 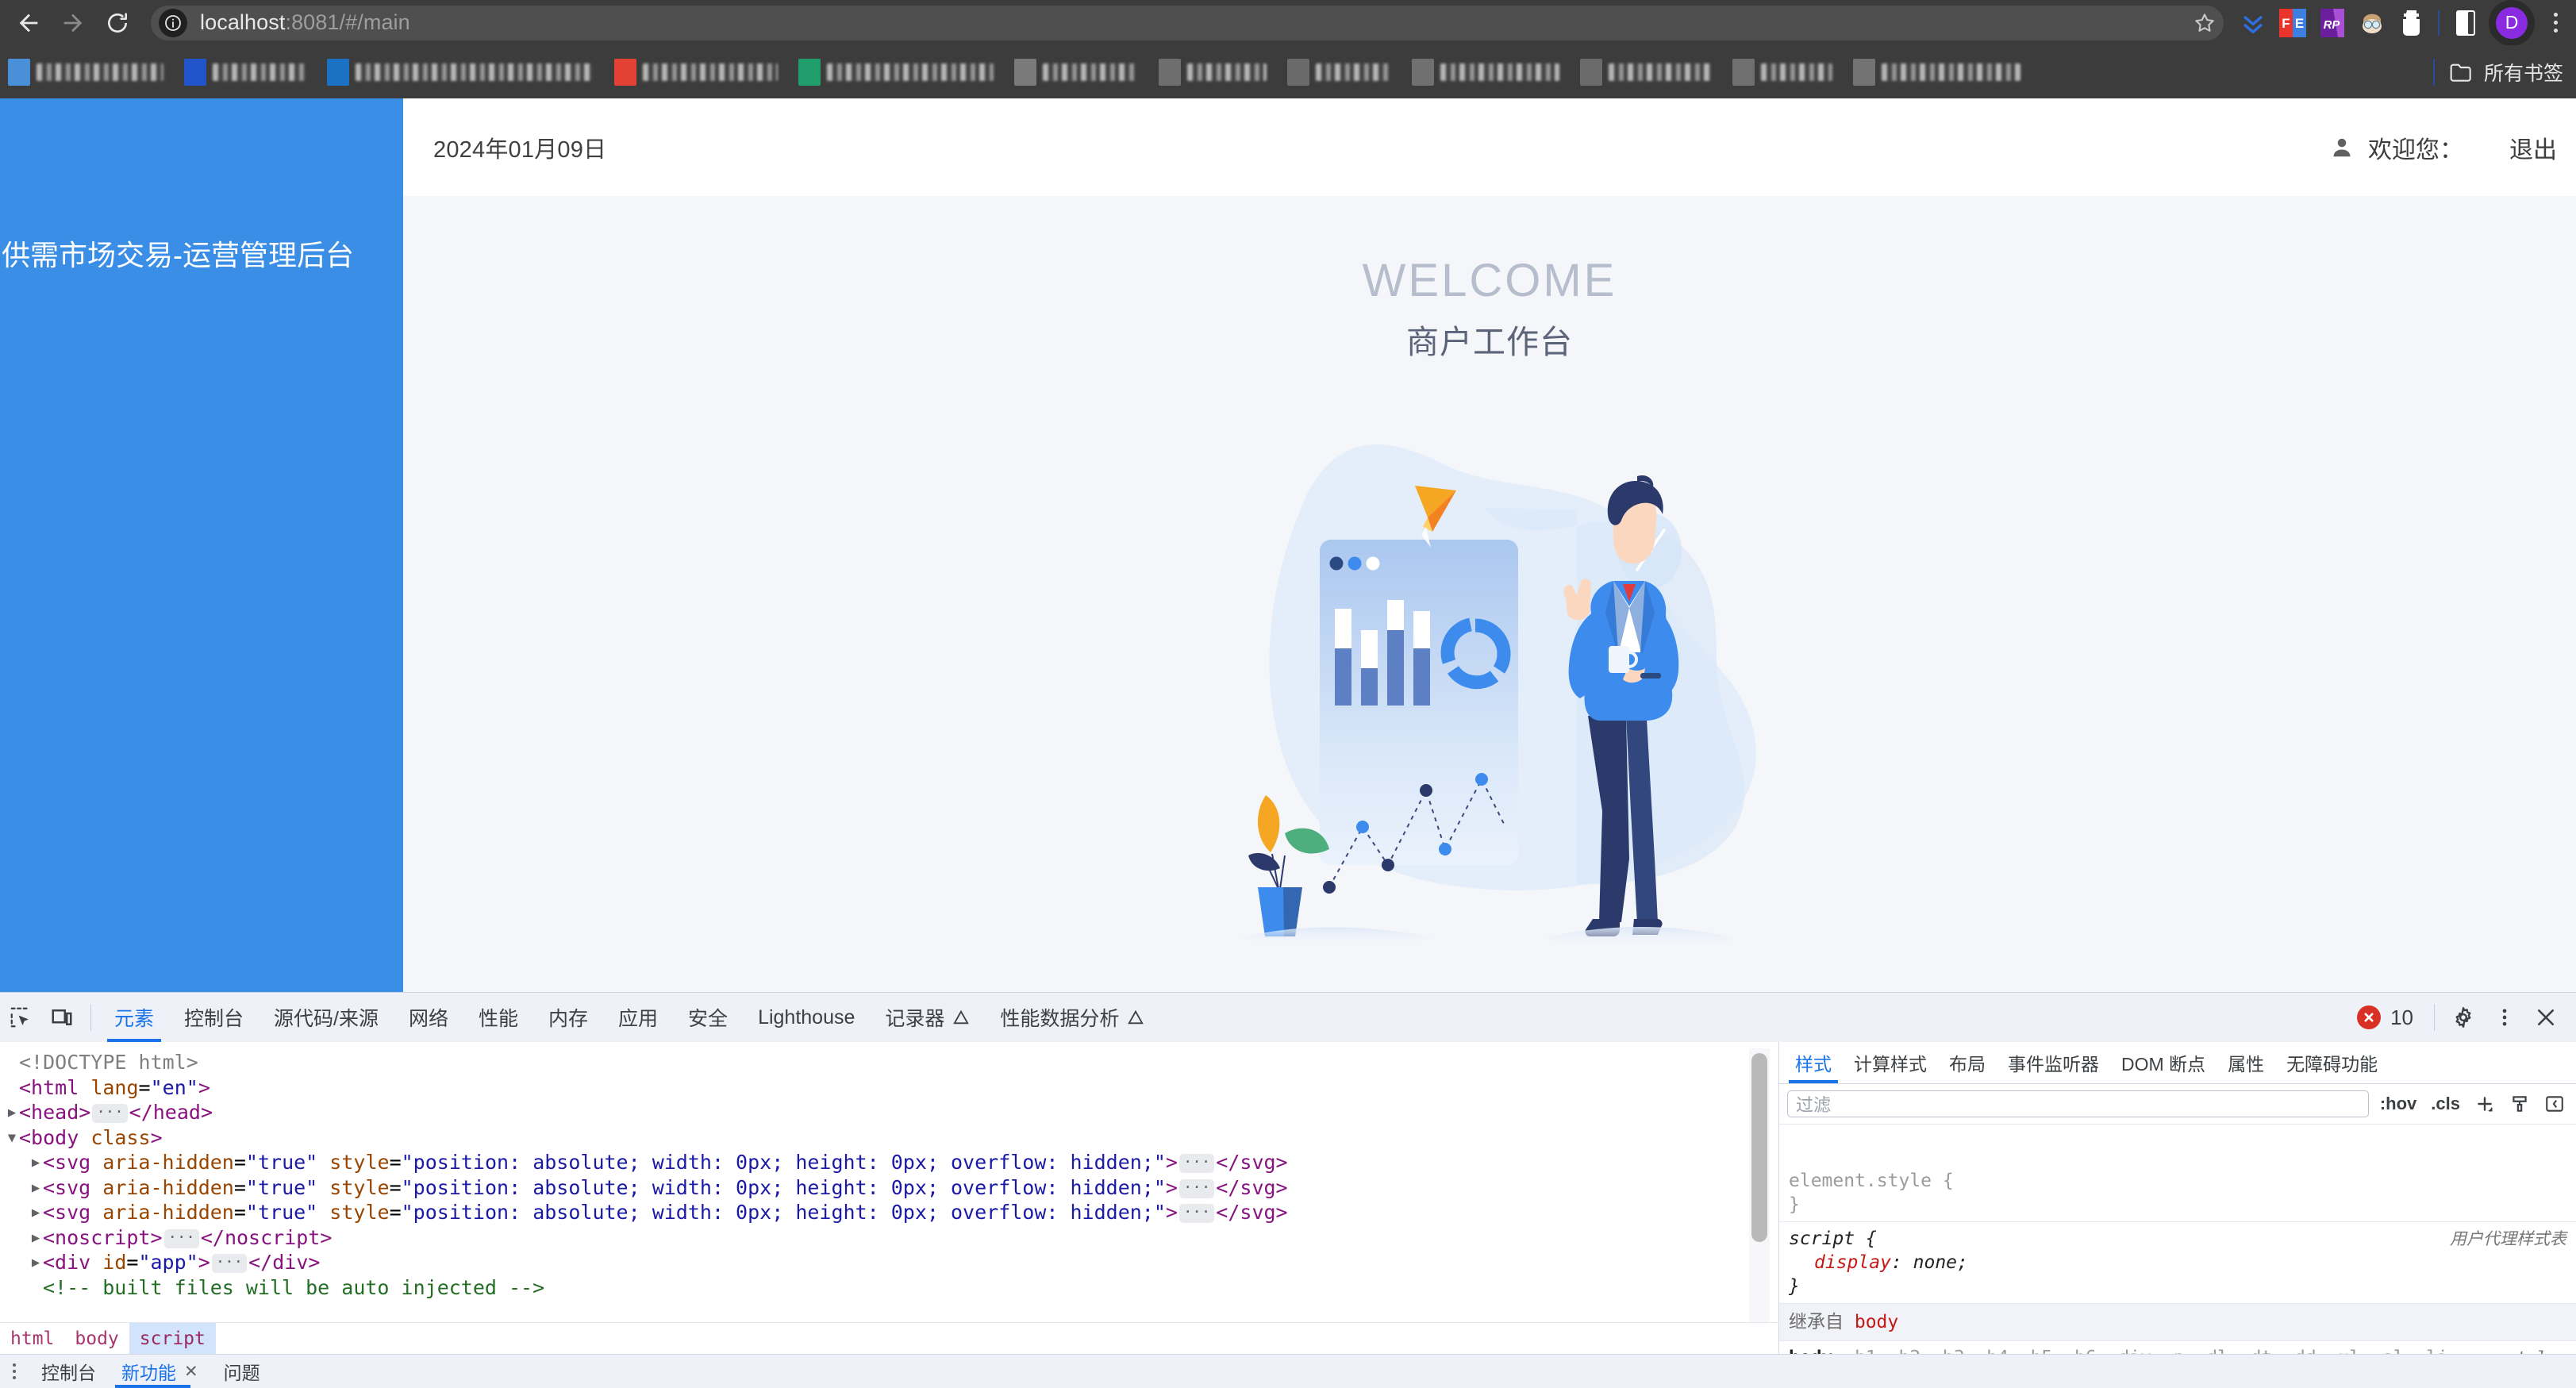 What do you see at coordinates (2545, 1017) in the screenshot?
I see `close-icon` at bounding box center [2545, 1017].